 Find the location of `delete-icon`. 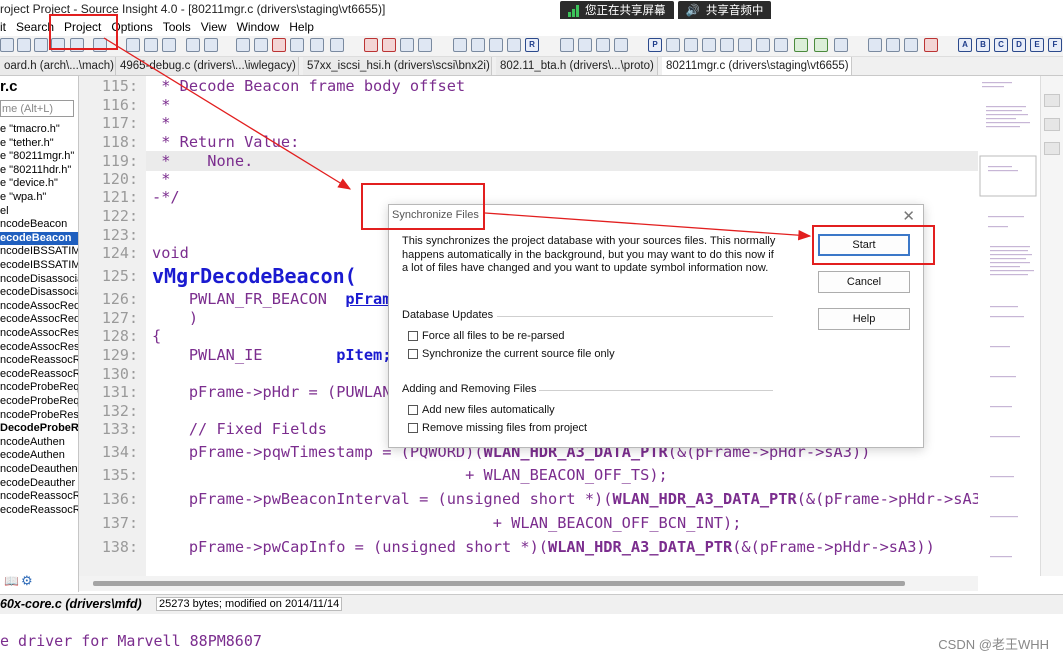

delete-icon is located at coordinates (931, 45).